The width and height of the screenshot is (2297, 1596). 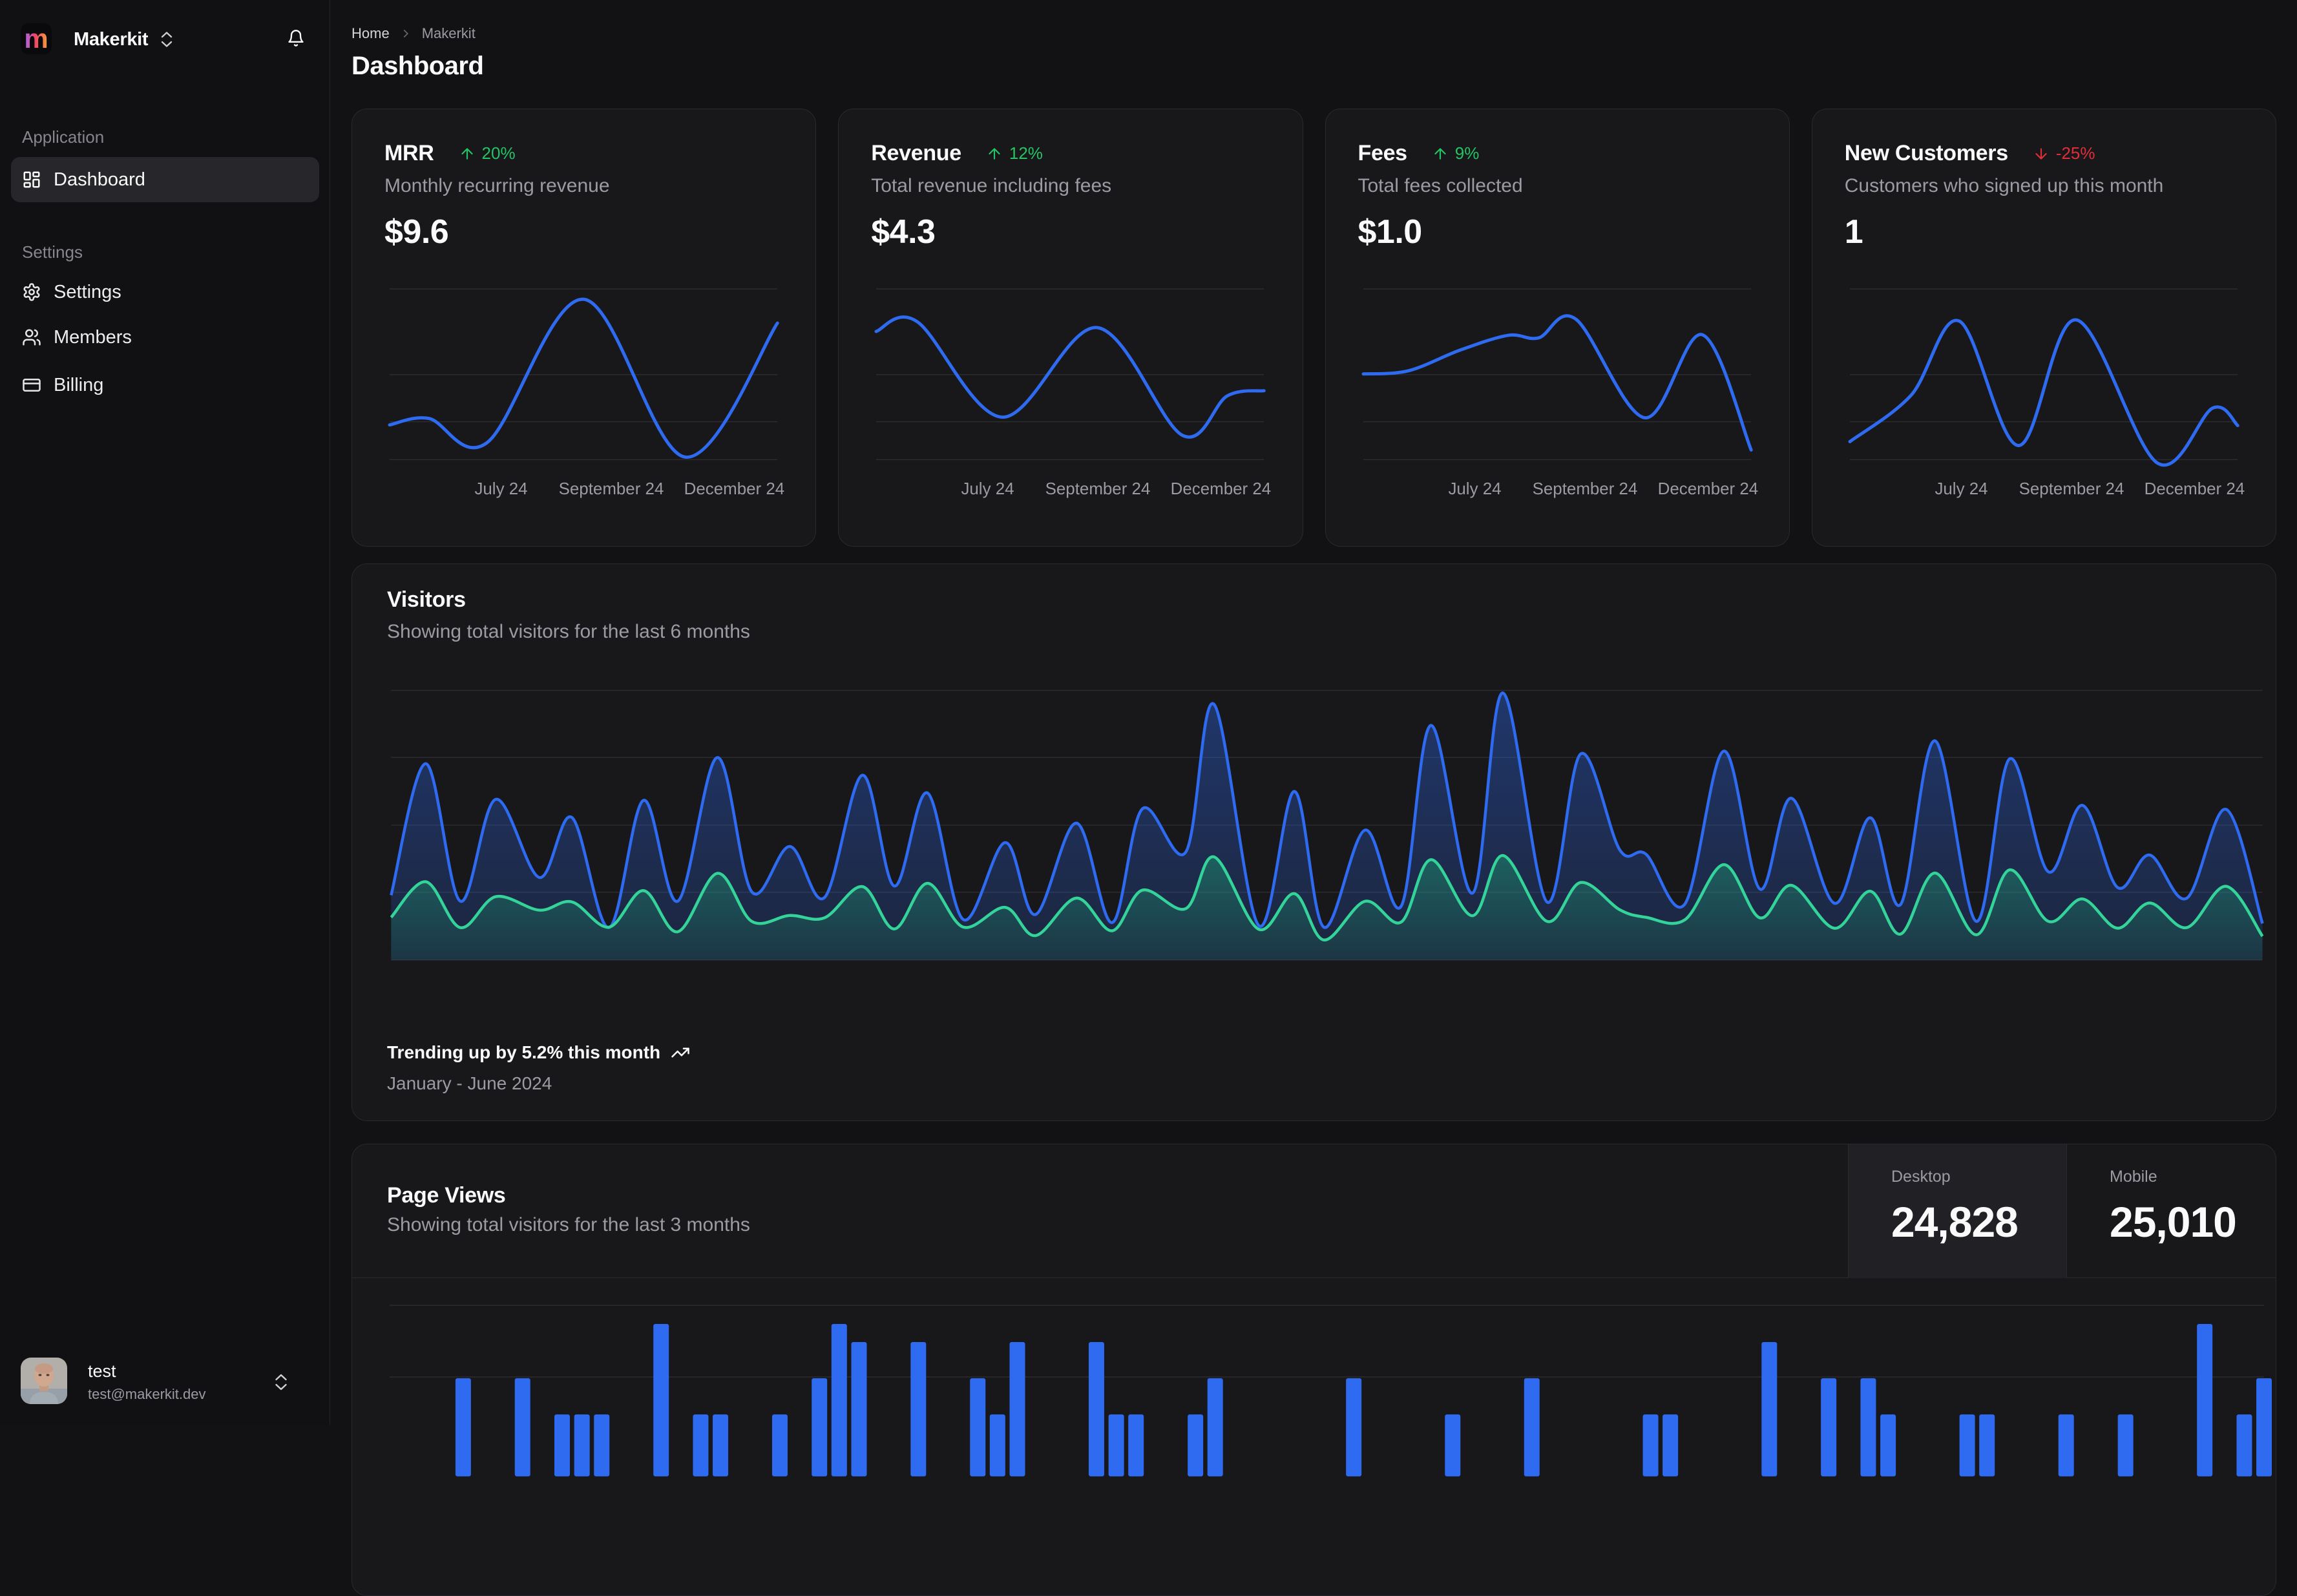 What do you see at coordinates (36, 39) in the screenshot?
I see `svg-text: m` at bounding box center [36, 39].